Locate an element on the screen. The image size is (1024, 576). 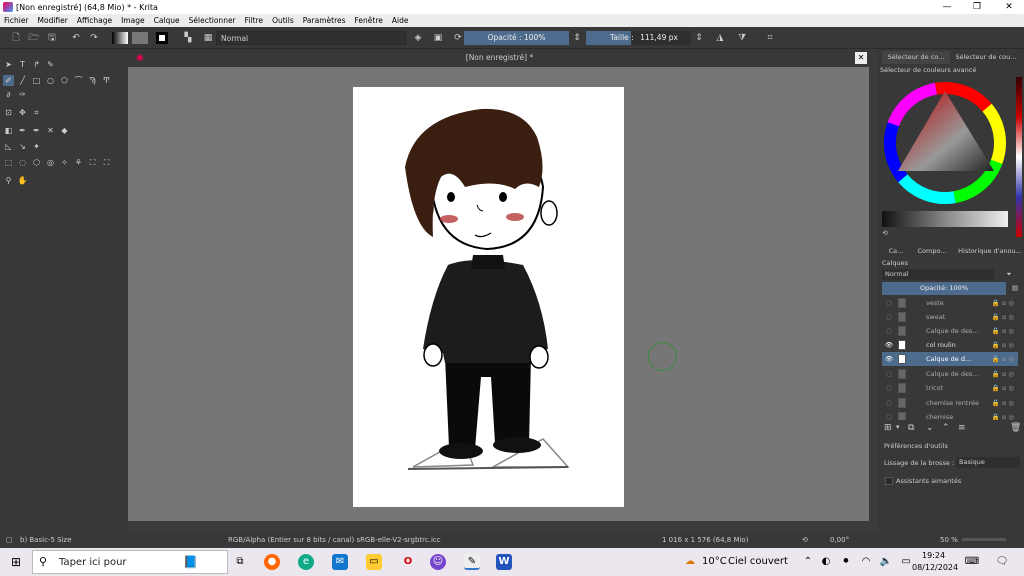
duplicate-layer-icon: ⧉ is located at coordinates (911, 428).